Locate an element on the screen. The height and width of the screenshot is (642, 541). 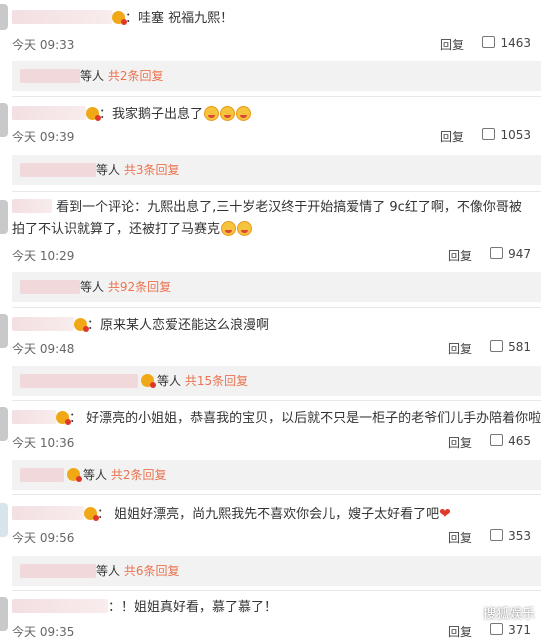
heart-icon: ❤ is located at coordinates (445, 514).